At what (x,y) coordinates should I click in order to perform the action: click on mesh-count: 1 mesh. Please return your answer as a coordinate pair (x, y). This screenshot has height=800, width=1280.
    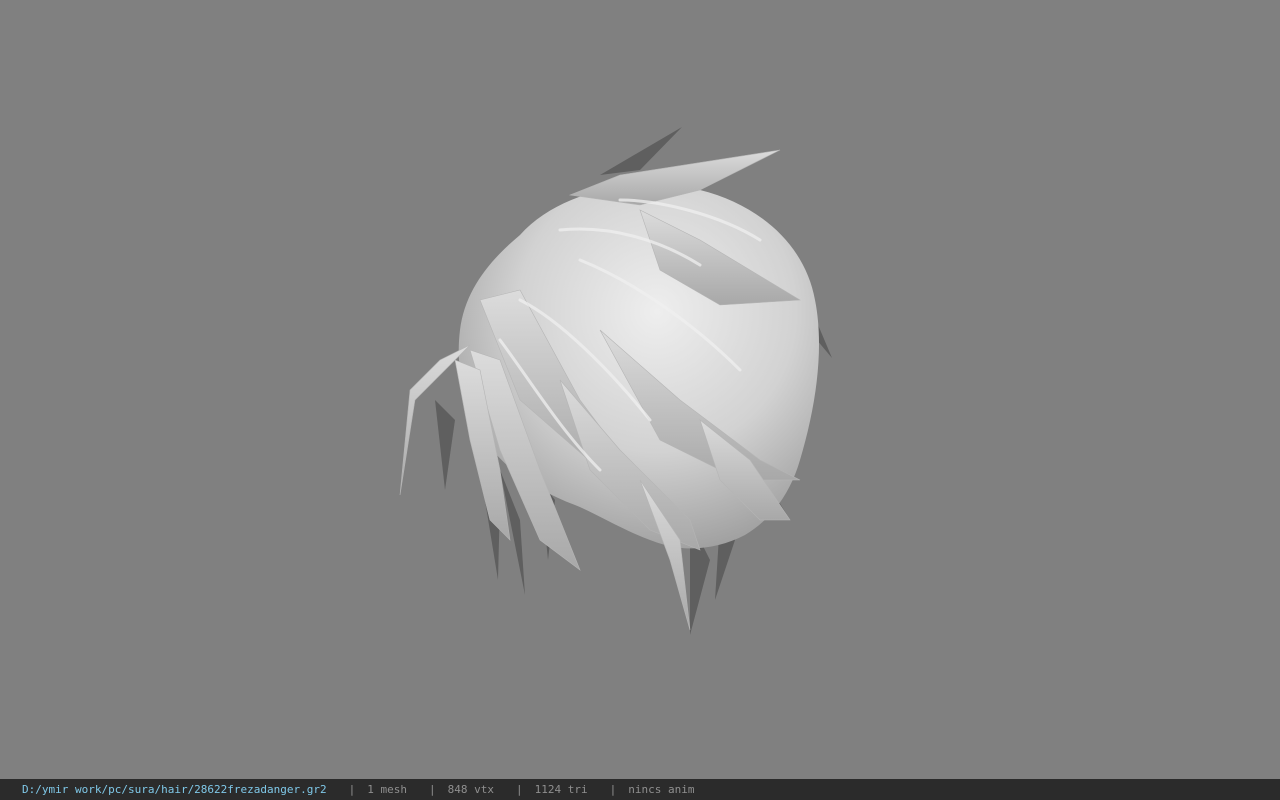
    Looking at the image, I should click on (387, 789).